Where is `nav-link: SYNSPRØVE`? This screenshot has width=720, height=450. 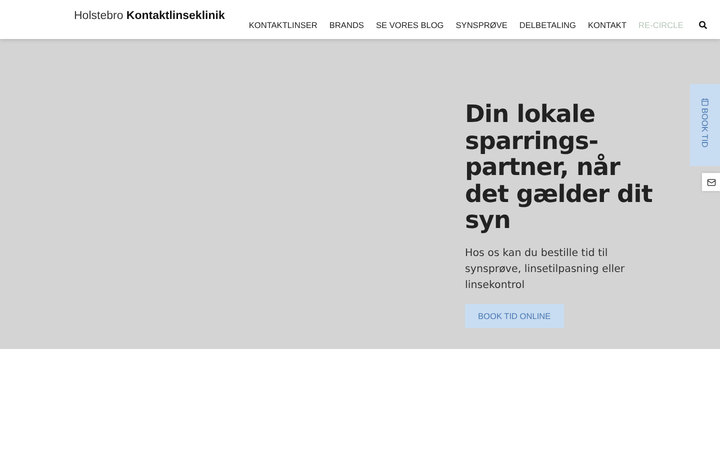
nav-link: SYNSPRØVE is located at coordinates (482, 25).